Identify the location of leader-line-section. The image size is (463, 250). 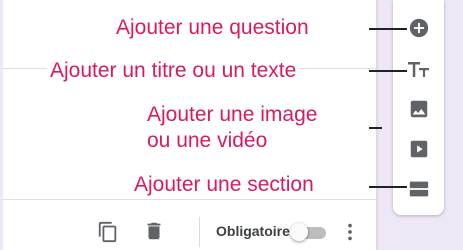
(388, 187).